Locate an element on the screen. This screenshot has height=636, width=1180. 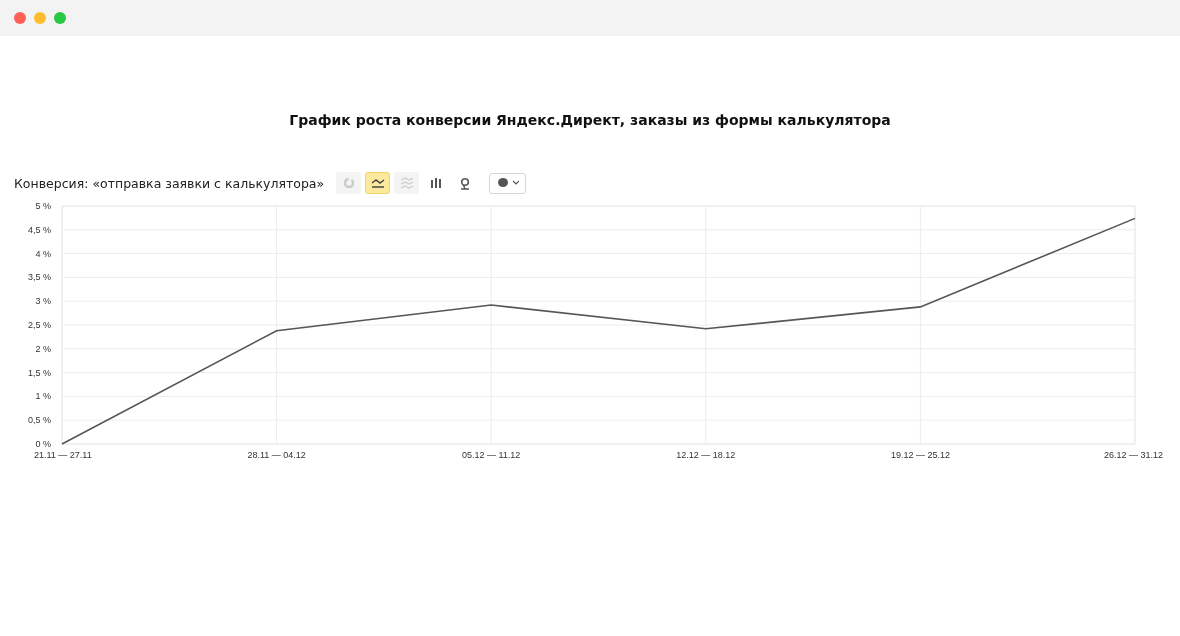
y-axis-label: 4 % is located at coordinates (43, 253).